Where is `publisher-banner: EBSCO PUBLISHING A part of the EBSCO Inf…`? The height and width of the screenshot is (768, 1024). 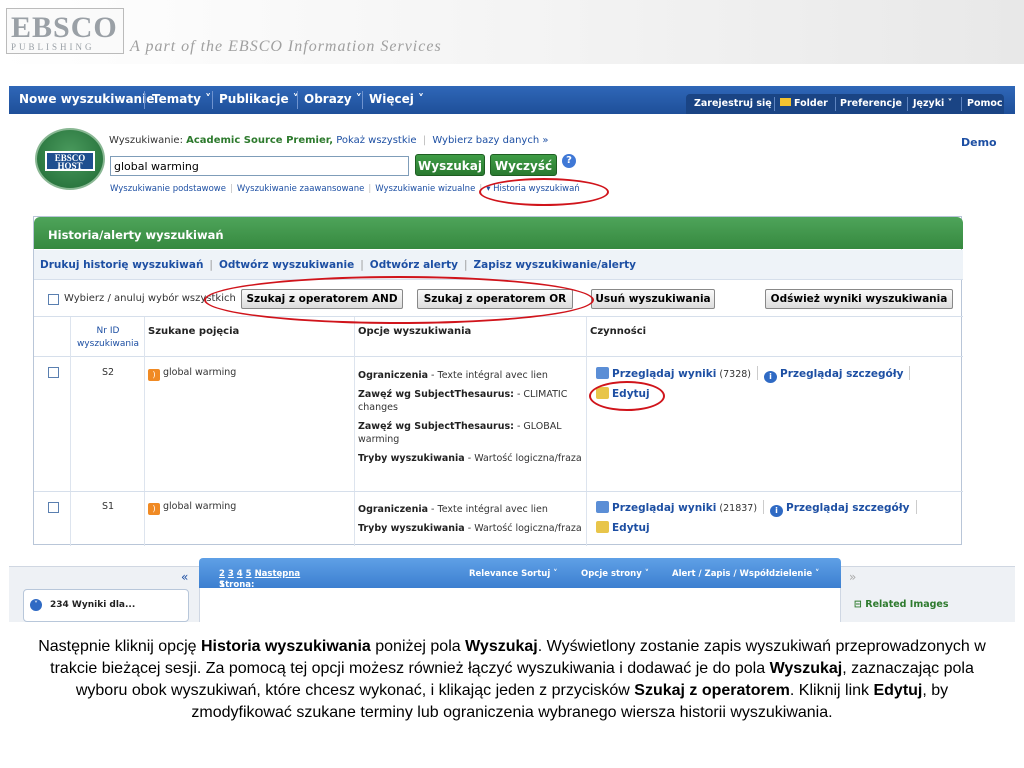
publisher-banner: EBSCO PUBLISHING A part of the EBSCO Inf… is located at coordinates (512, 32).